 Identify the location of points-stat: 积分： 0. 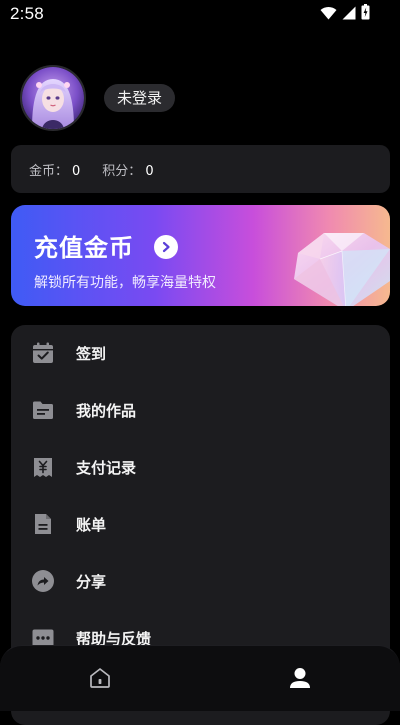
(127, 169).